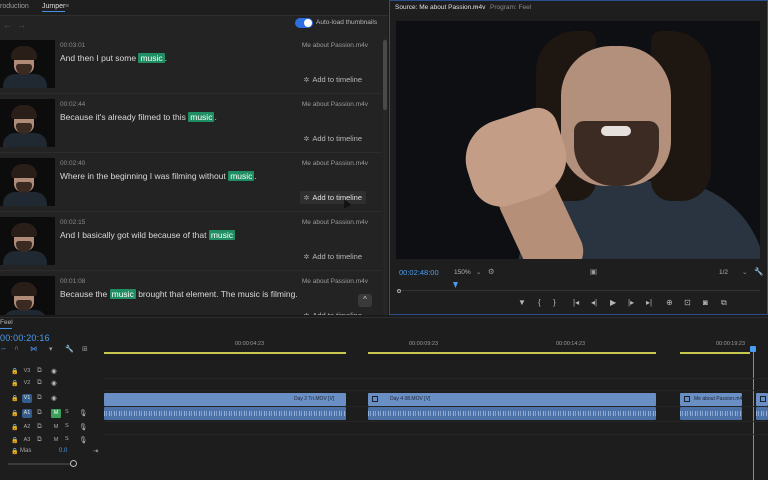  Describe the element at coordinates (73, 463) in the screenshot. I see `timeline-zoom-knob` at that location.